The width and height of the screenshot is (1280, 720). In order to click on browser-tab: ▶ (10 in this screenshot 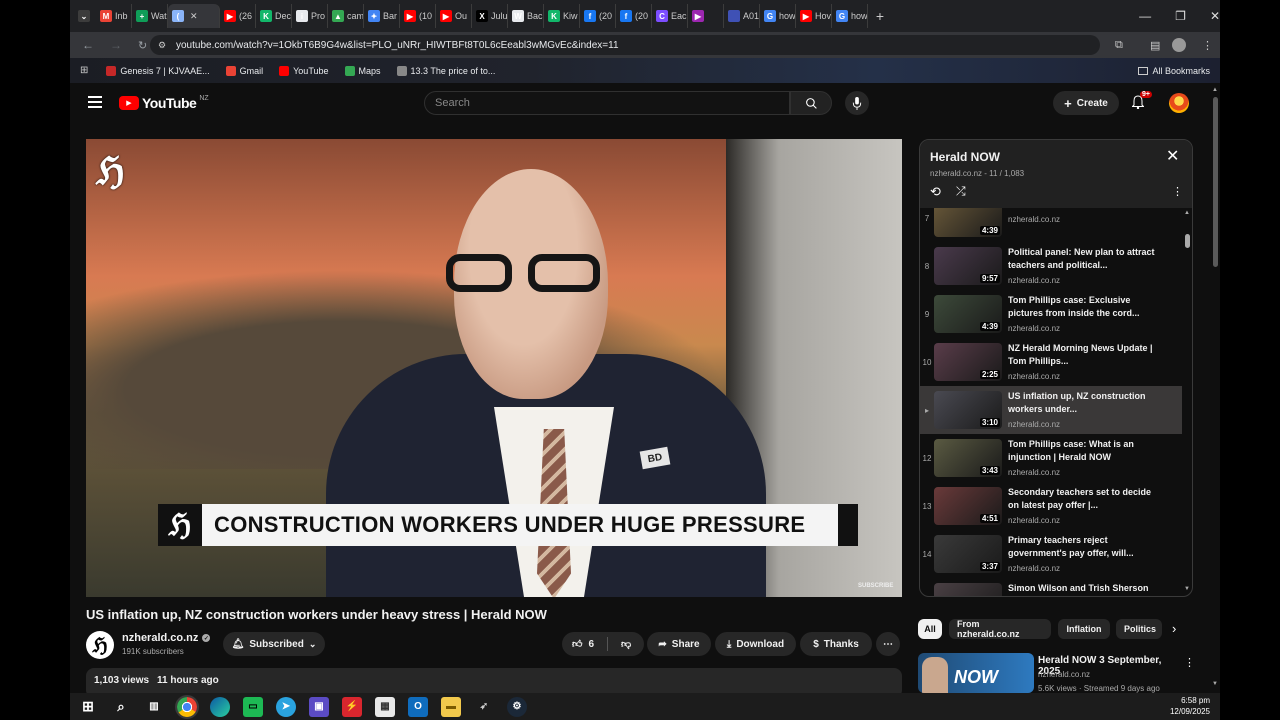, I will do `click(418, 16)`.